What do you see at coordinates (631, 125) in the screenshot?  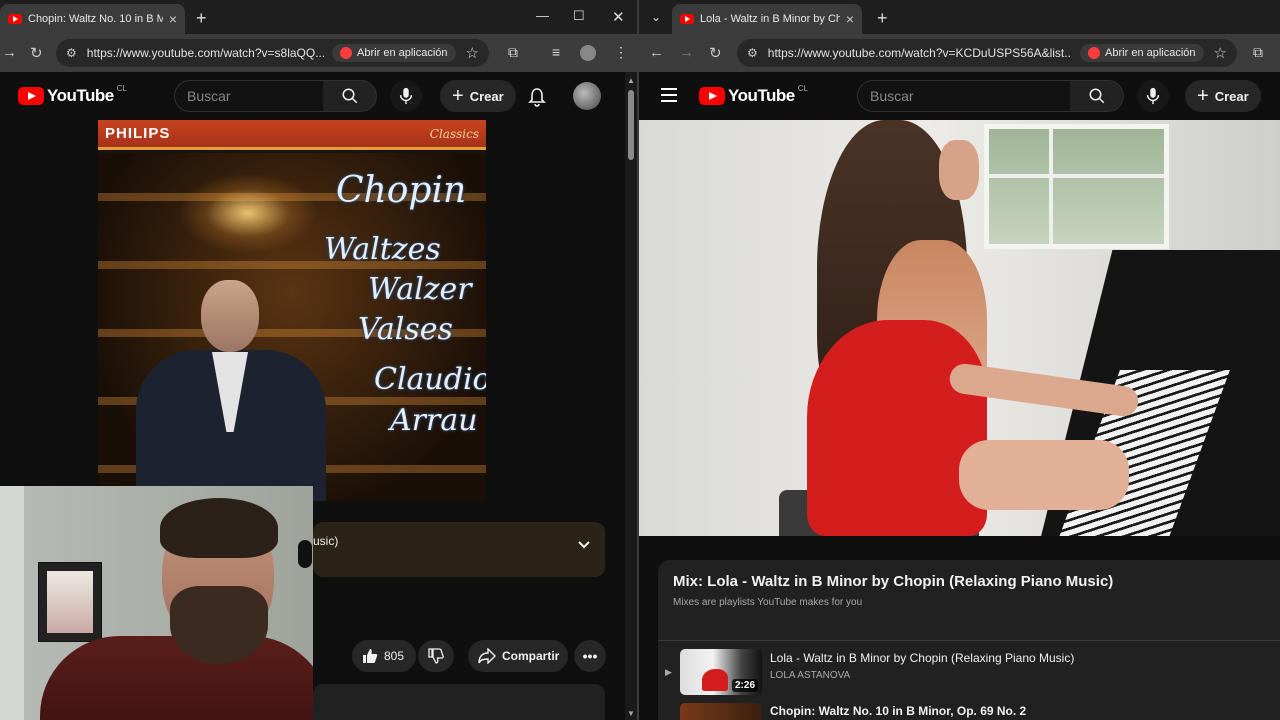 I see `scrollbar-thumb` at bounding box center [631, 125].